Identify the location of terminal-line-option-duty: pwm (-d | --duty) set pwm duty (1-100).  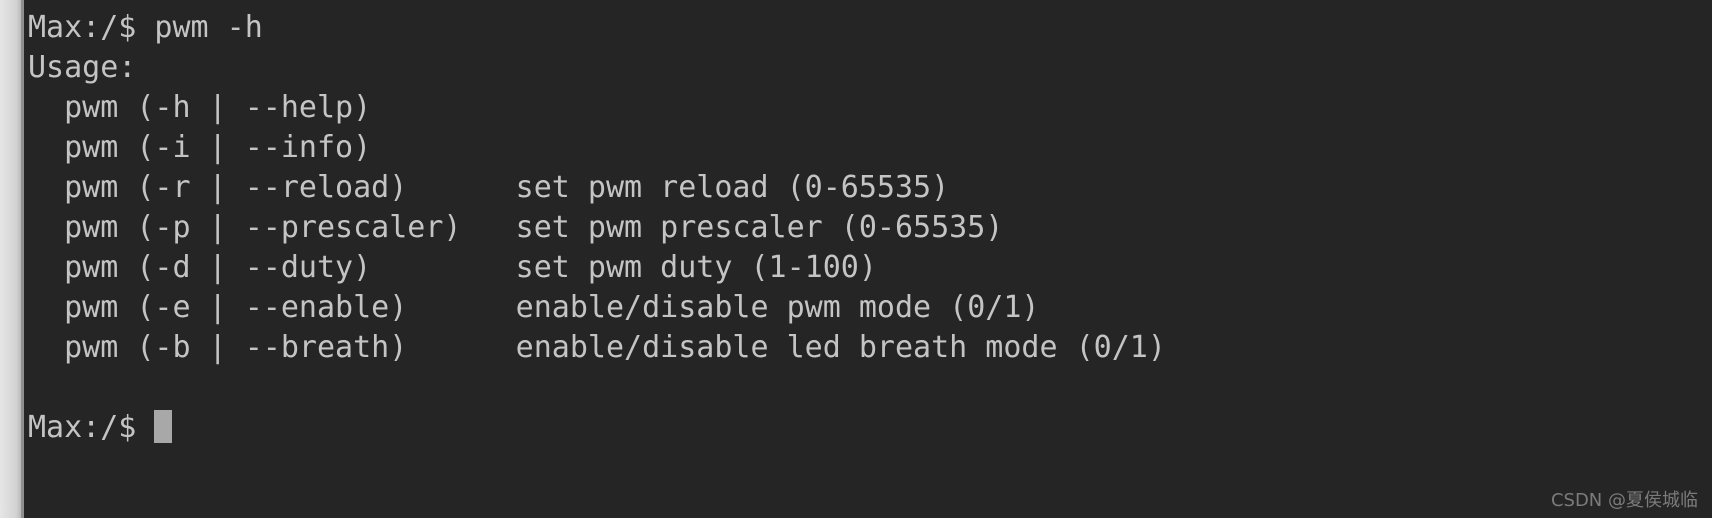
(452, 267).